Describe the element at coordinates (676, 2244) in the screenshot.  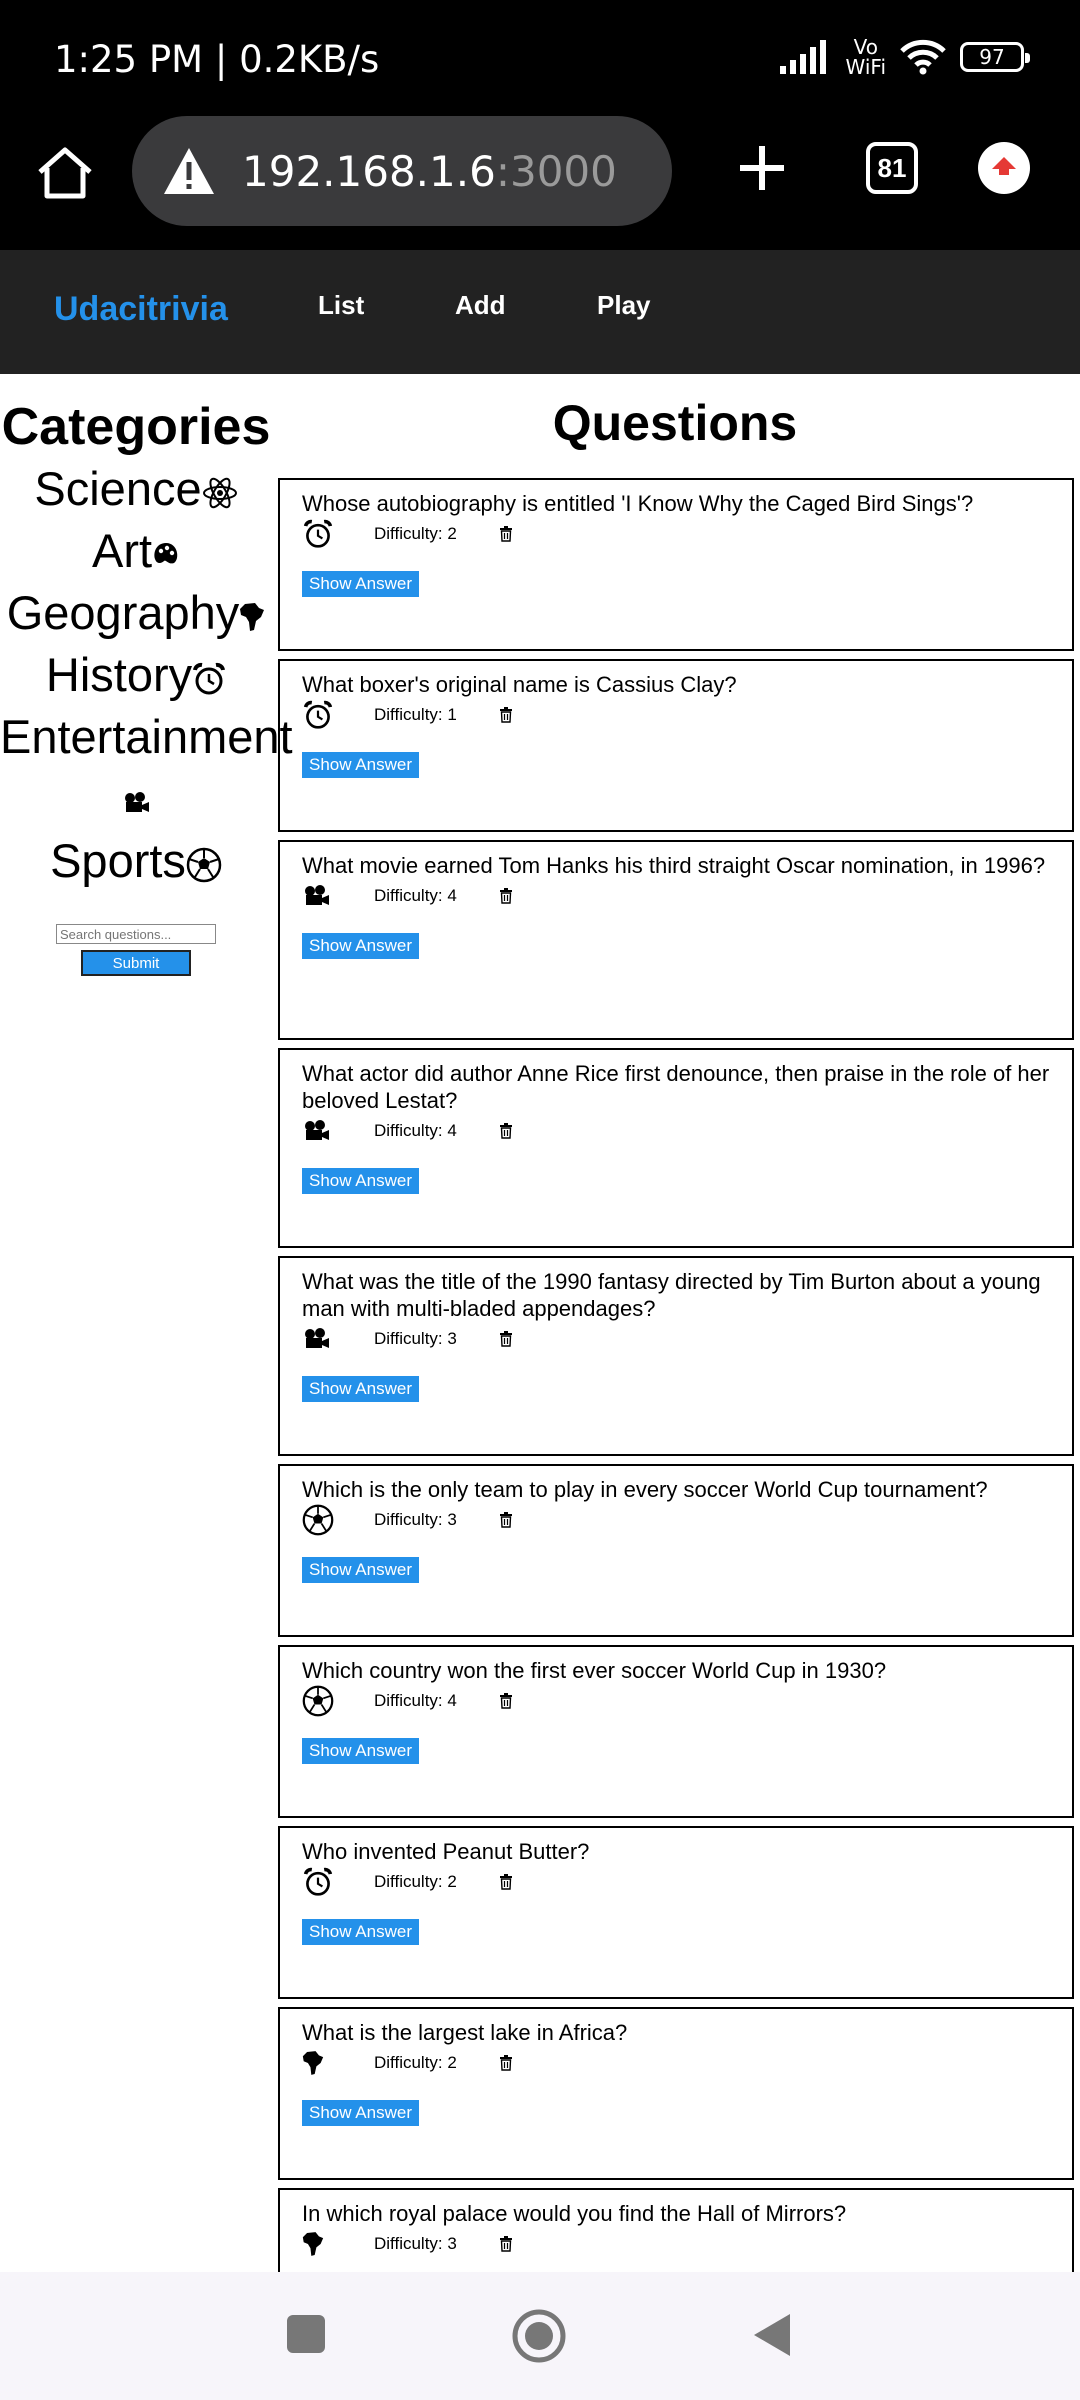
I see `question-meta: Difficulty: 3` at that location.